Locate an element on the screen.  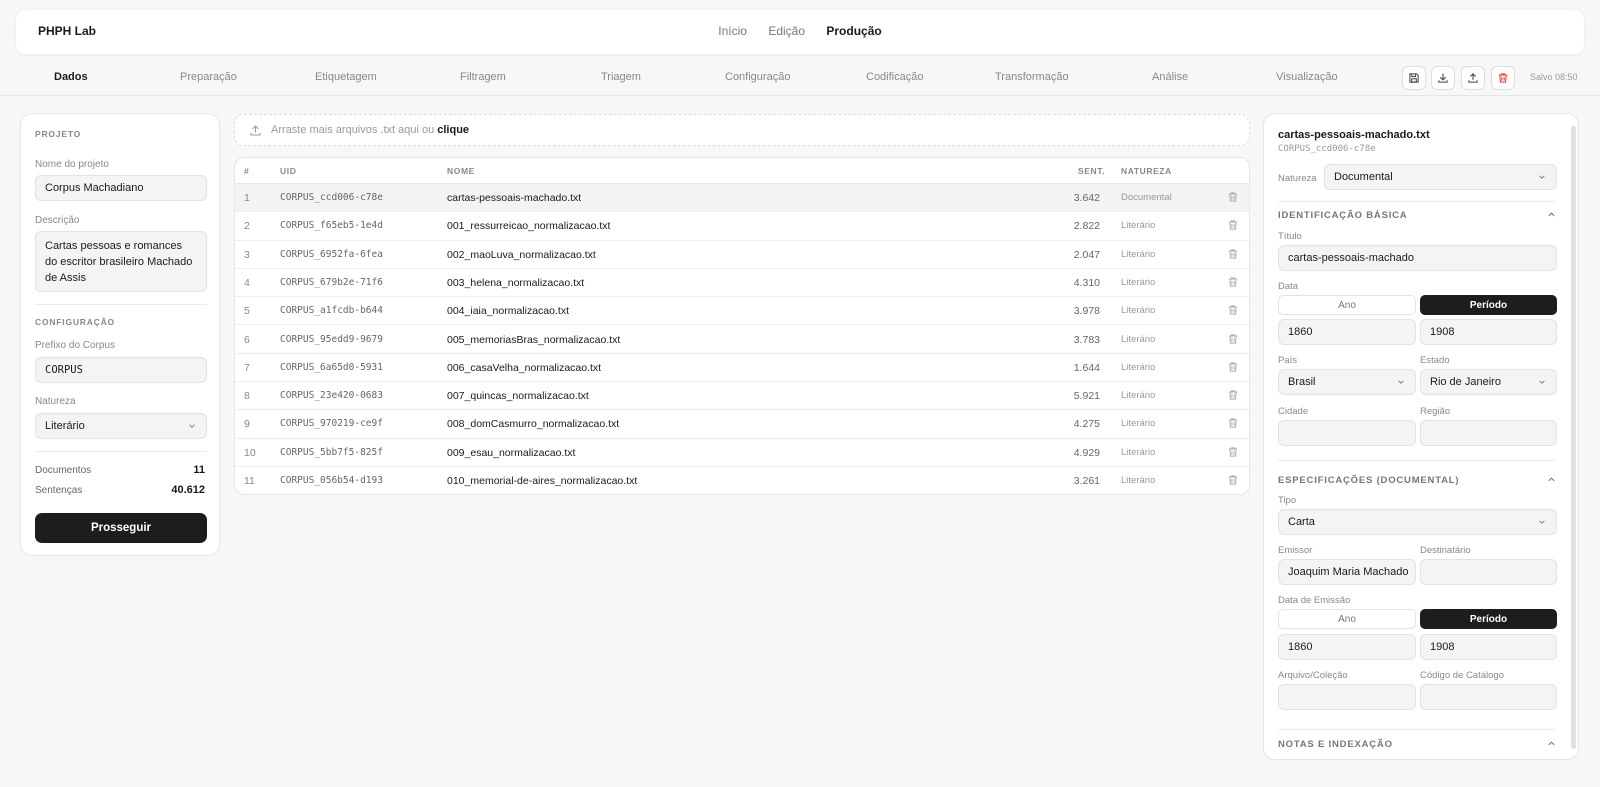
doc-nature-select: Documental is located at coordinates (1440, 177).